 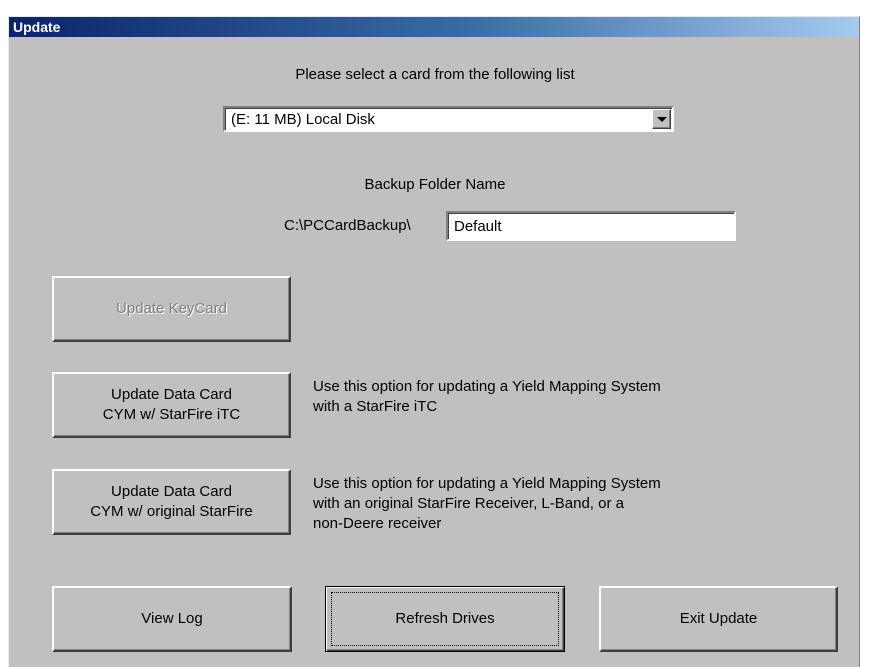 I want to click on view-log-label: View Log, so click(x=172, y=618).